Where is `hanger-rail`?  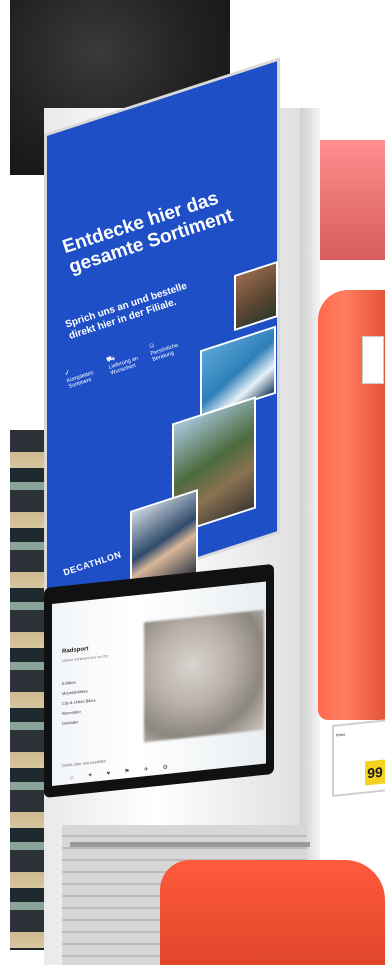 hanger-rail is located at coordinates (190, 844).